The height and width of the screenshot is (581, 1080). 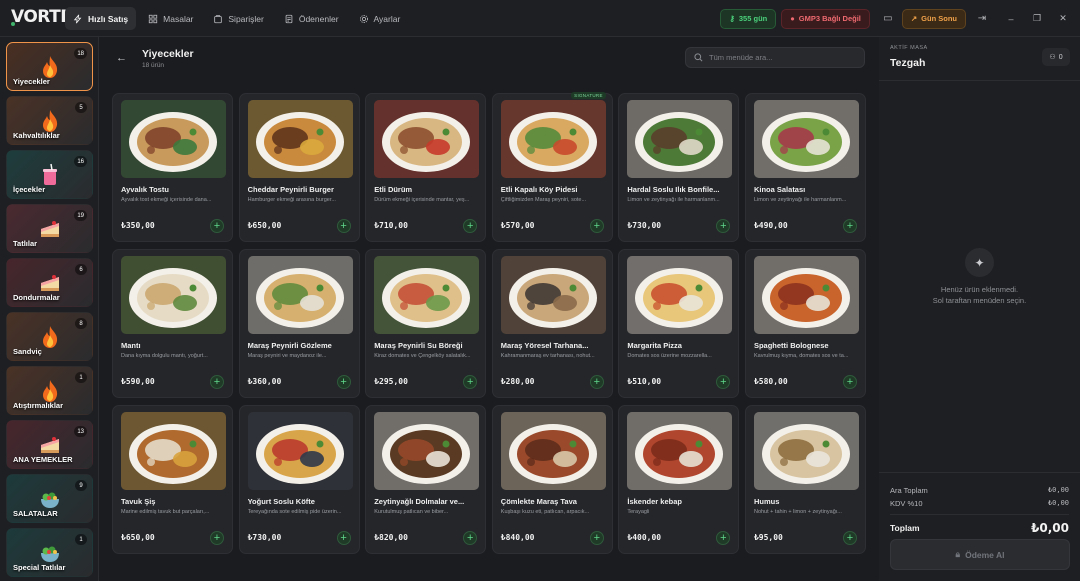 What do you see at coordinates (121, 58) in the screenshot?
I see `back-button: ←` at bounding box center [121, 58].